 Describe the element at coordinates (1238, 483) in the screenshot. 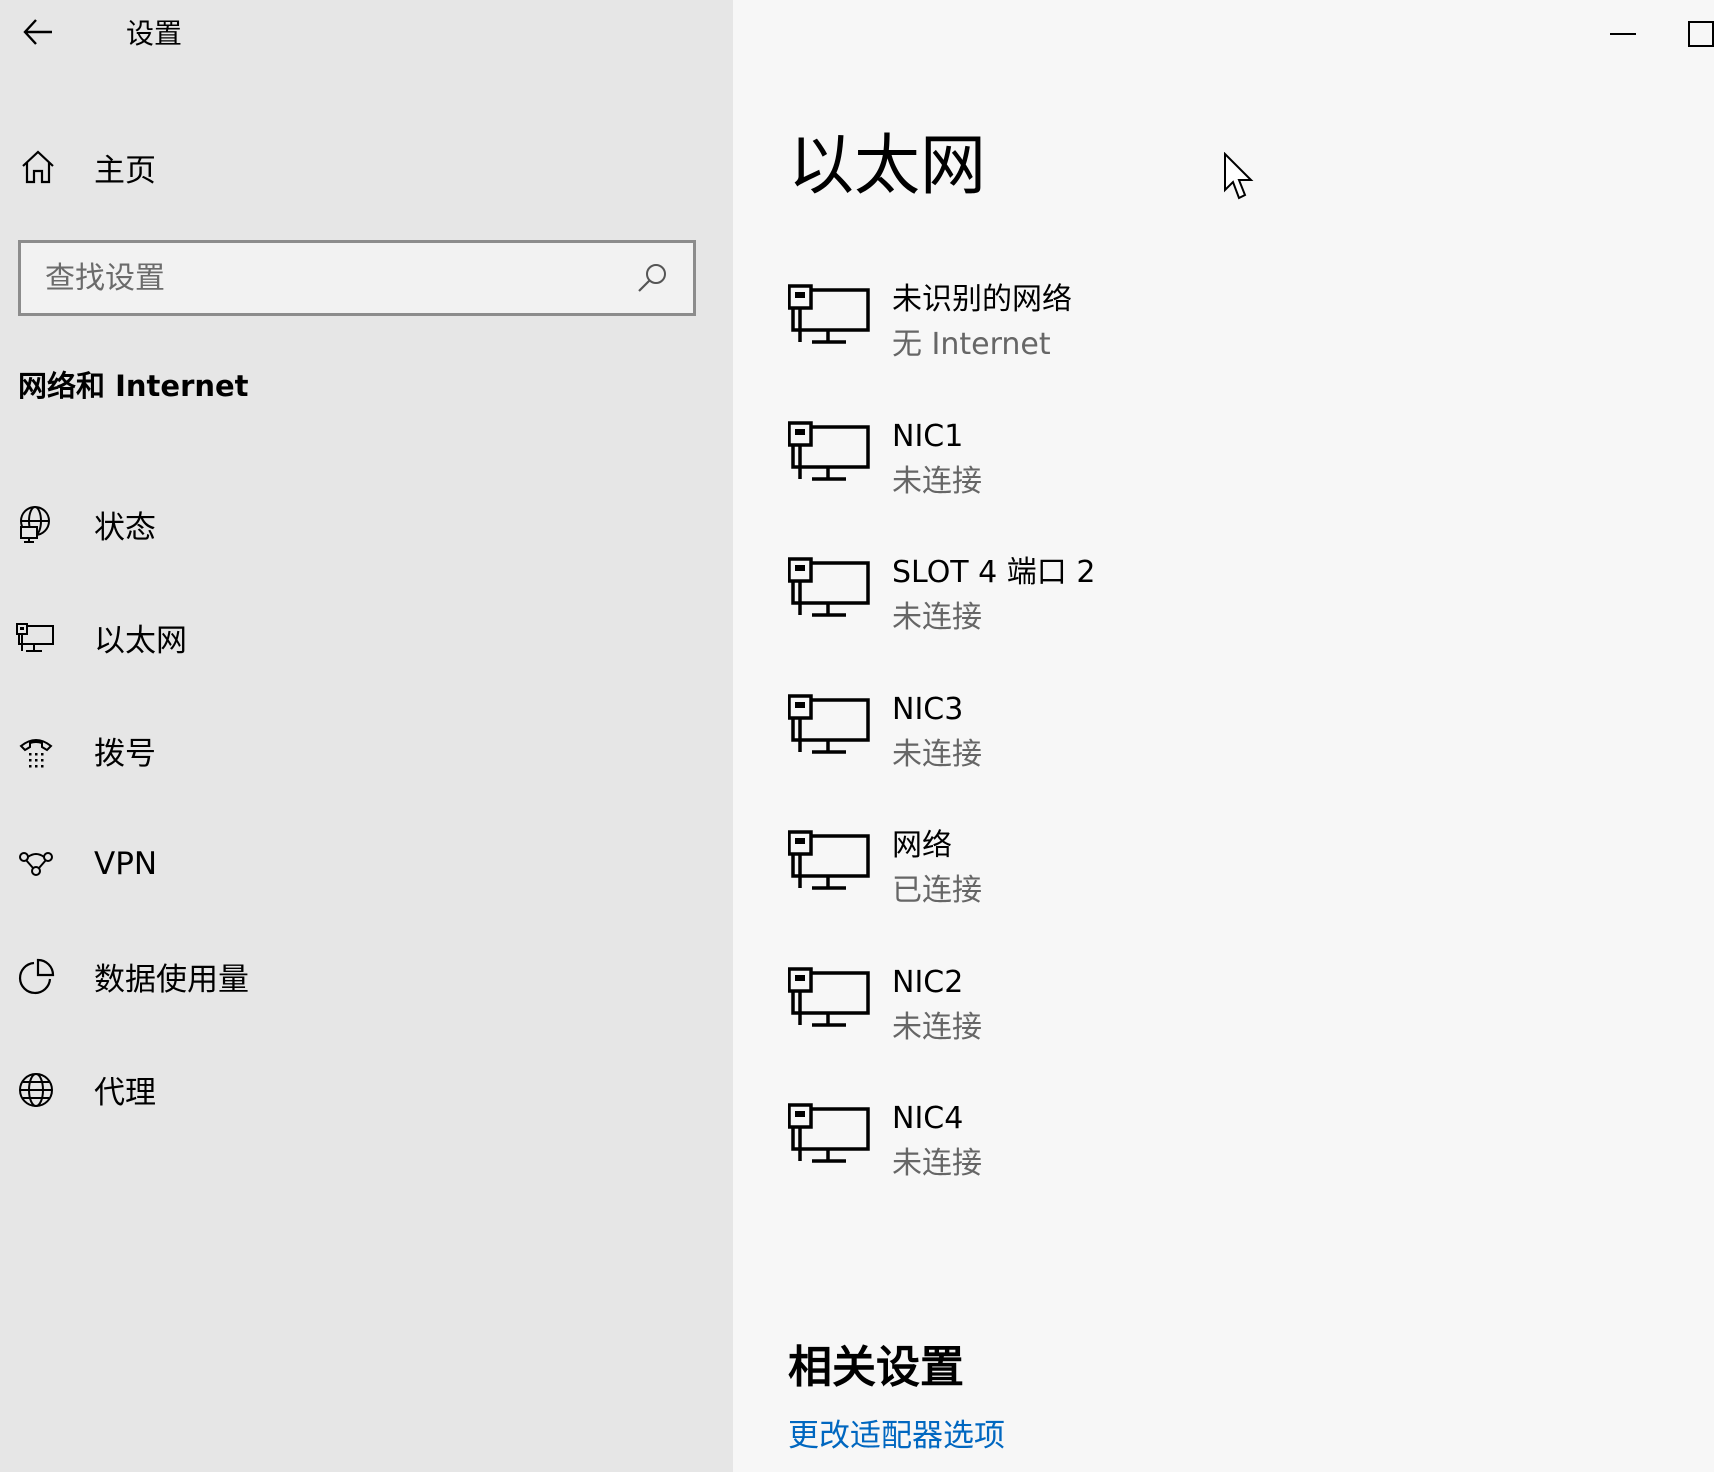

I see `adapter-item: NIC1 未连接` at that location.